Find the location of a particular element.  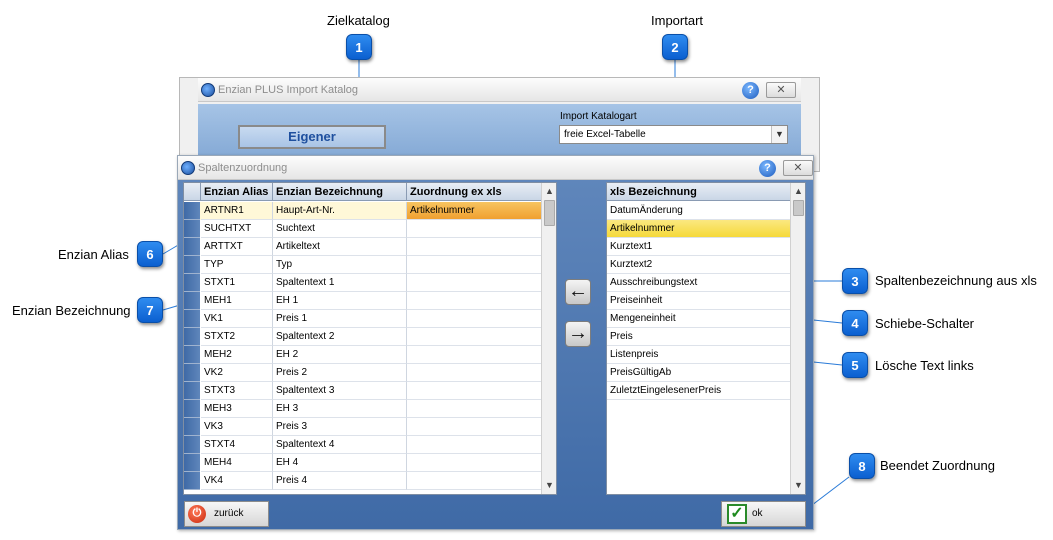

ok-button: ✓ ok is located at coordinates (763, 514).